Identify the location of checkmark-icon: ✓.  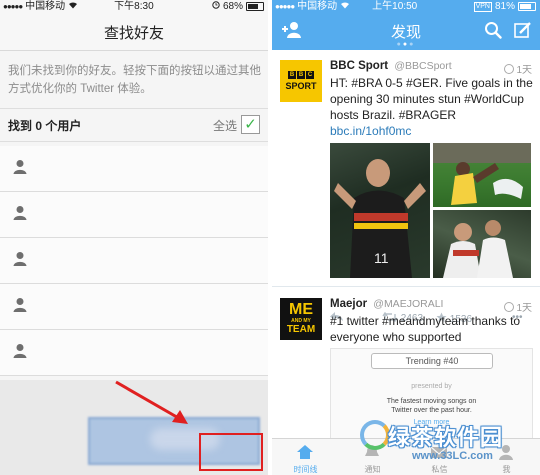
(250, 124).